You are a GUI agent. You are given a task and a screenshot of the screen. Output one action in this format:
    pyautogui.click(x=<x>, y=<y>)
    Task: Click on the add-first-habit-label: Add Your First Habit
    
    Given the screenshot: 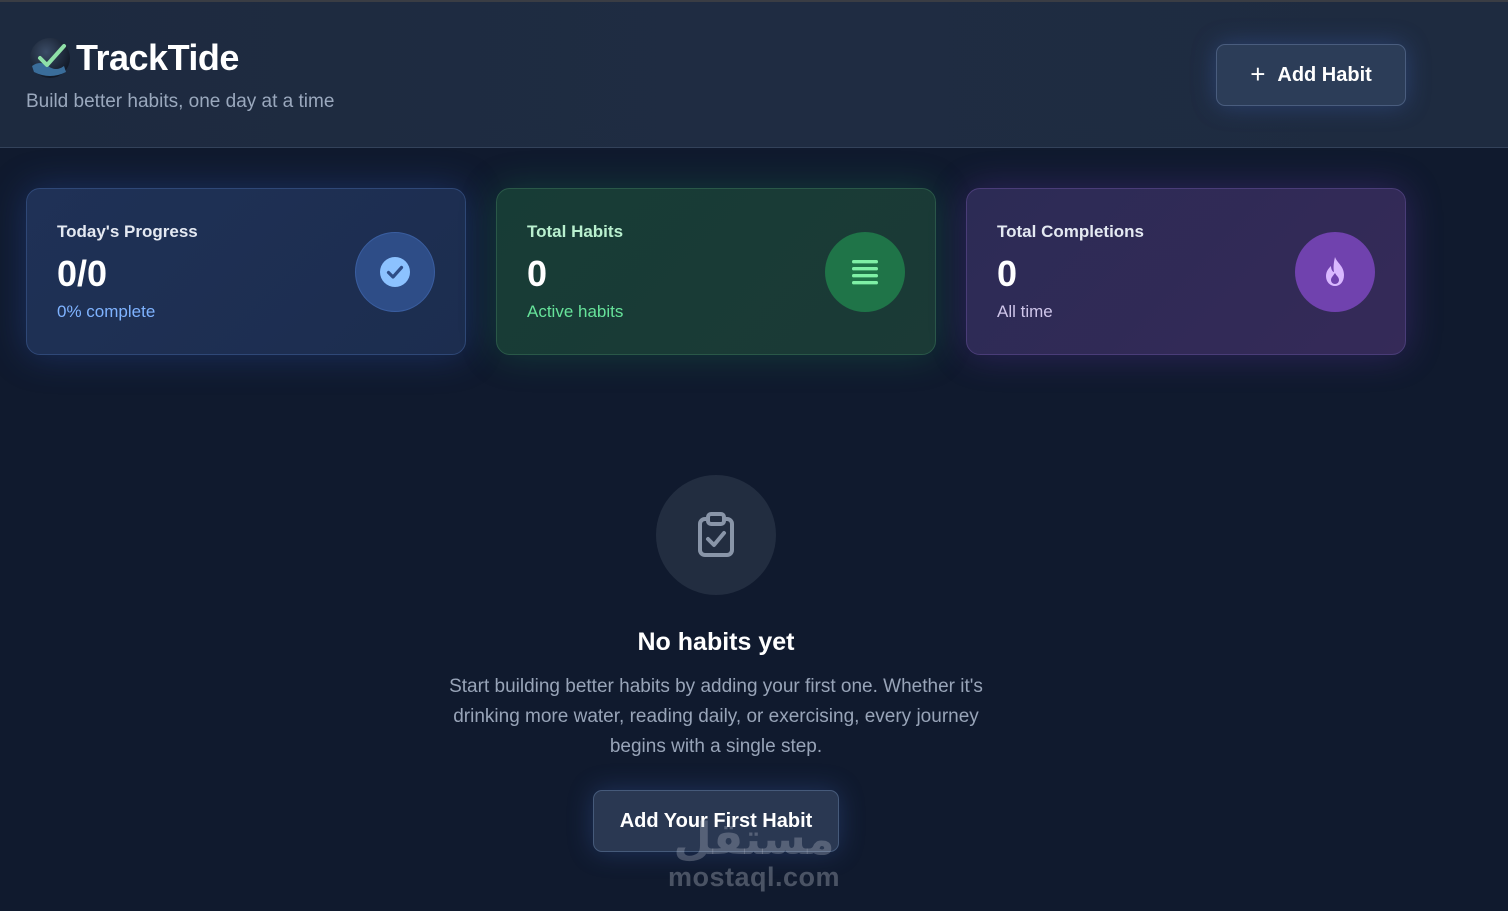 What is the action you would take?
    pyautogui.click(x=716, y=820)
    